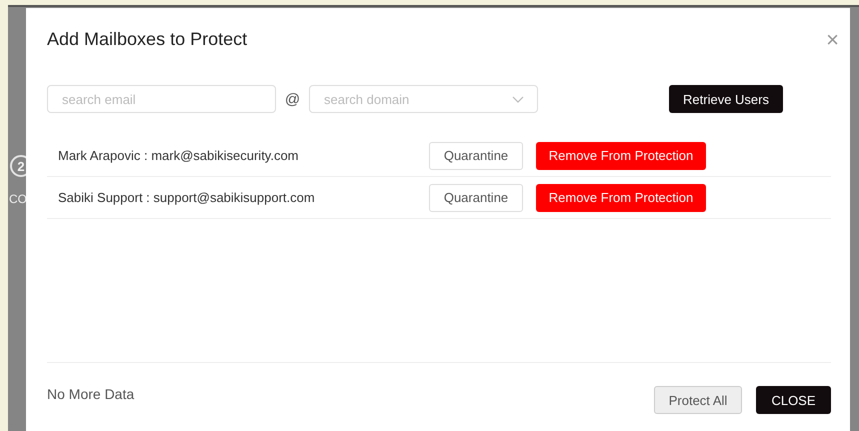 The height and width of the screenshot is (431, 859). What do you see at coordinates (698, 400) in the screenshot?
I see `protect-all-button: Protect All` at bounding box center [698, 400].